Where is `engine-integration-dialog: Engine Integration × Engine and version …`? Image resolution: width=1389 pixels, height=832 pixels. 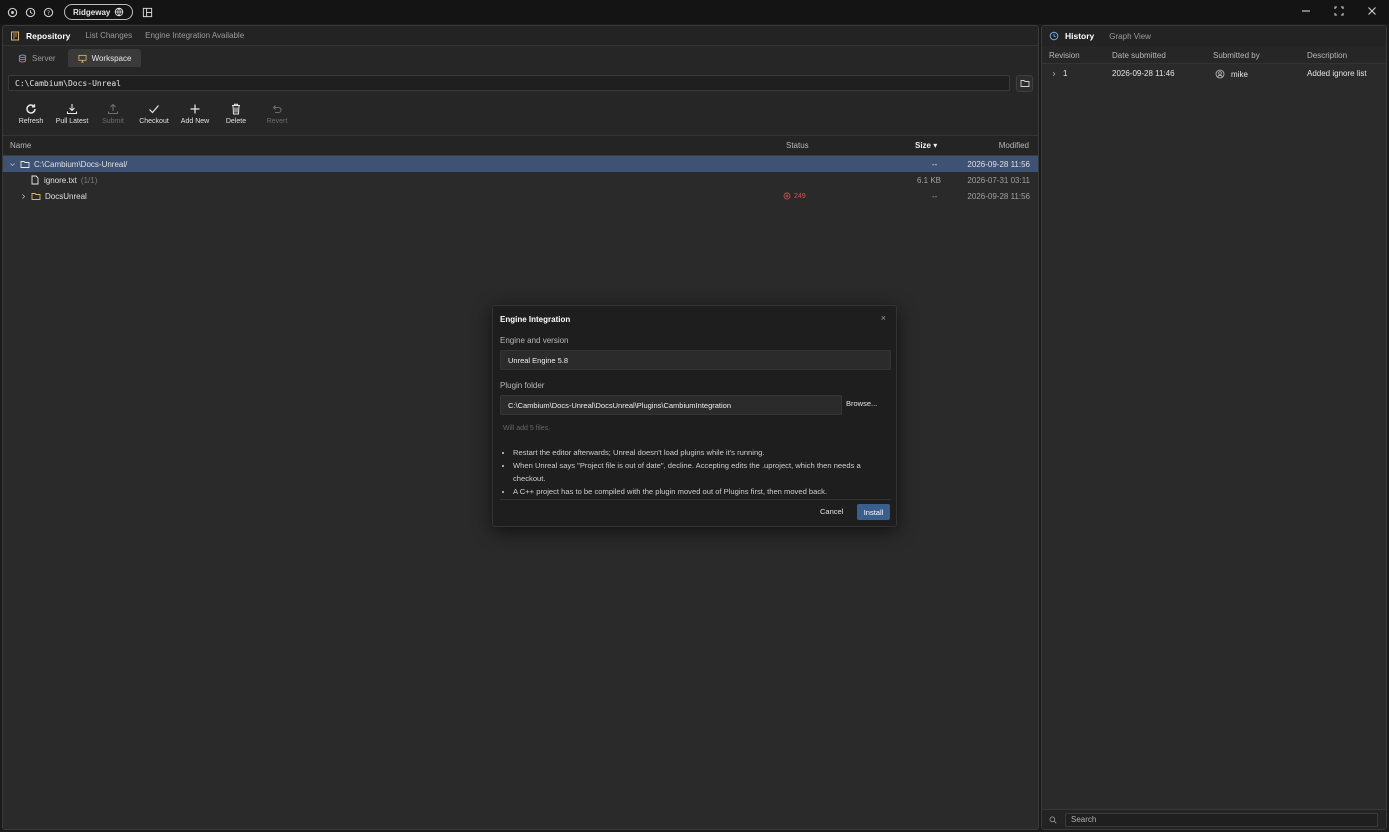 engine-integration-dialog: Engine Integration × Engine and version … is located at coordinates (694, 416).